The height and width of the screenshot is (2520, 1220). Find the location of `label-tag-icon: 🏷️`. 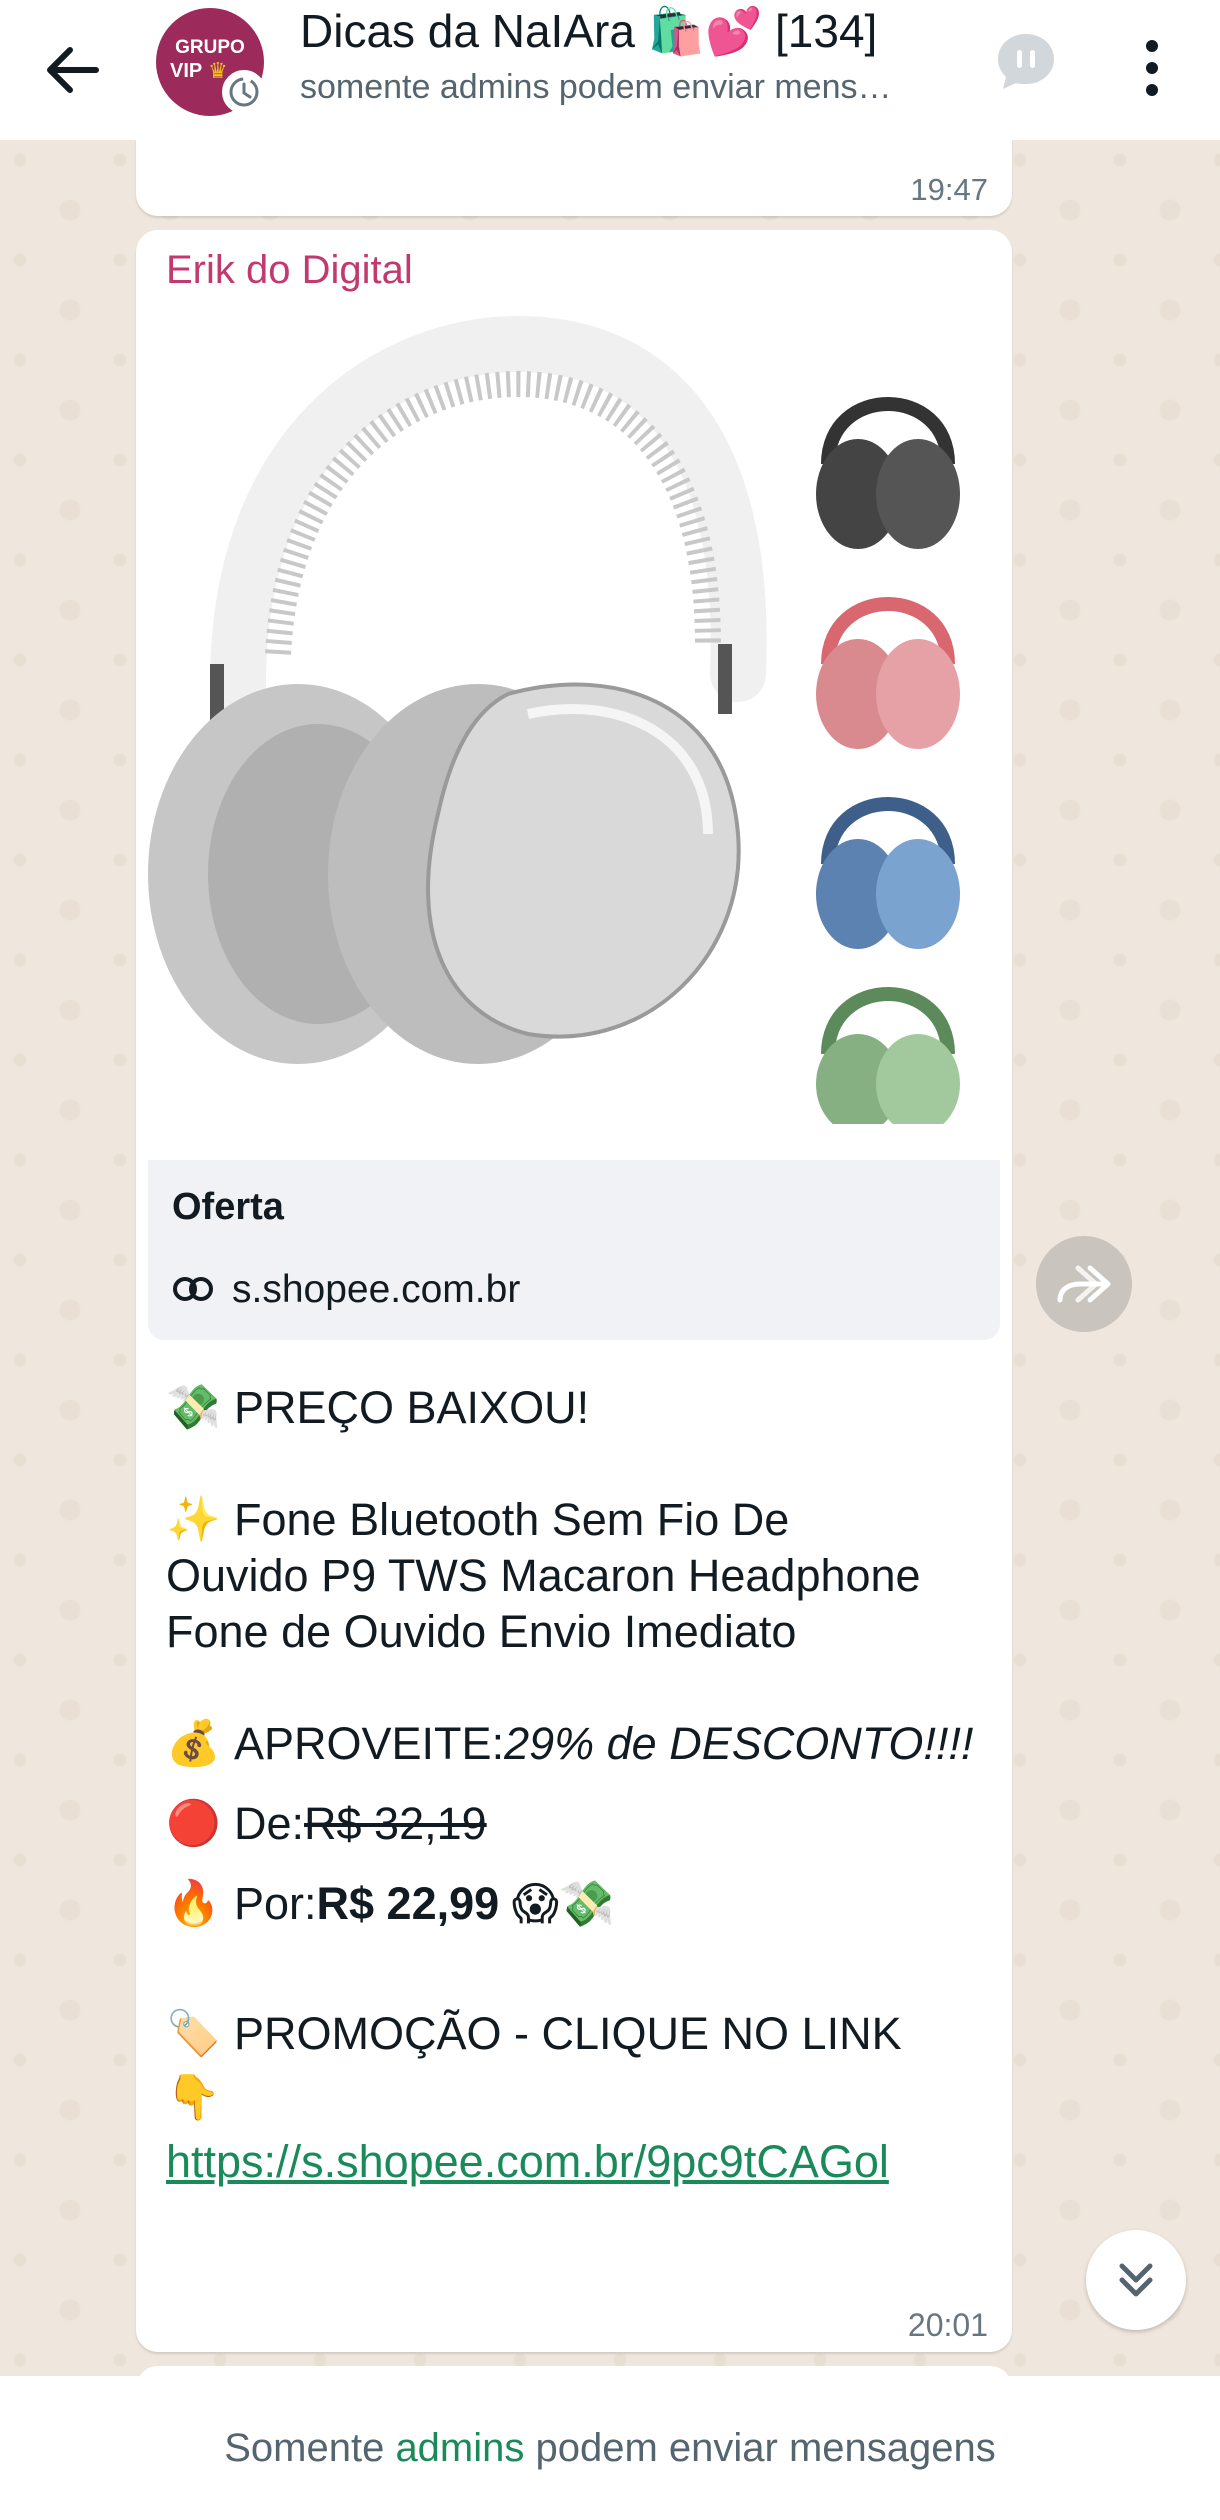

label-tag-icon: 🏷️ is located at coordinates (193, 2033).